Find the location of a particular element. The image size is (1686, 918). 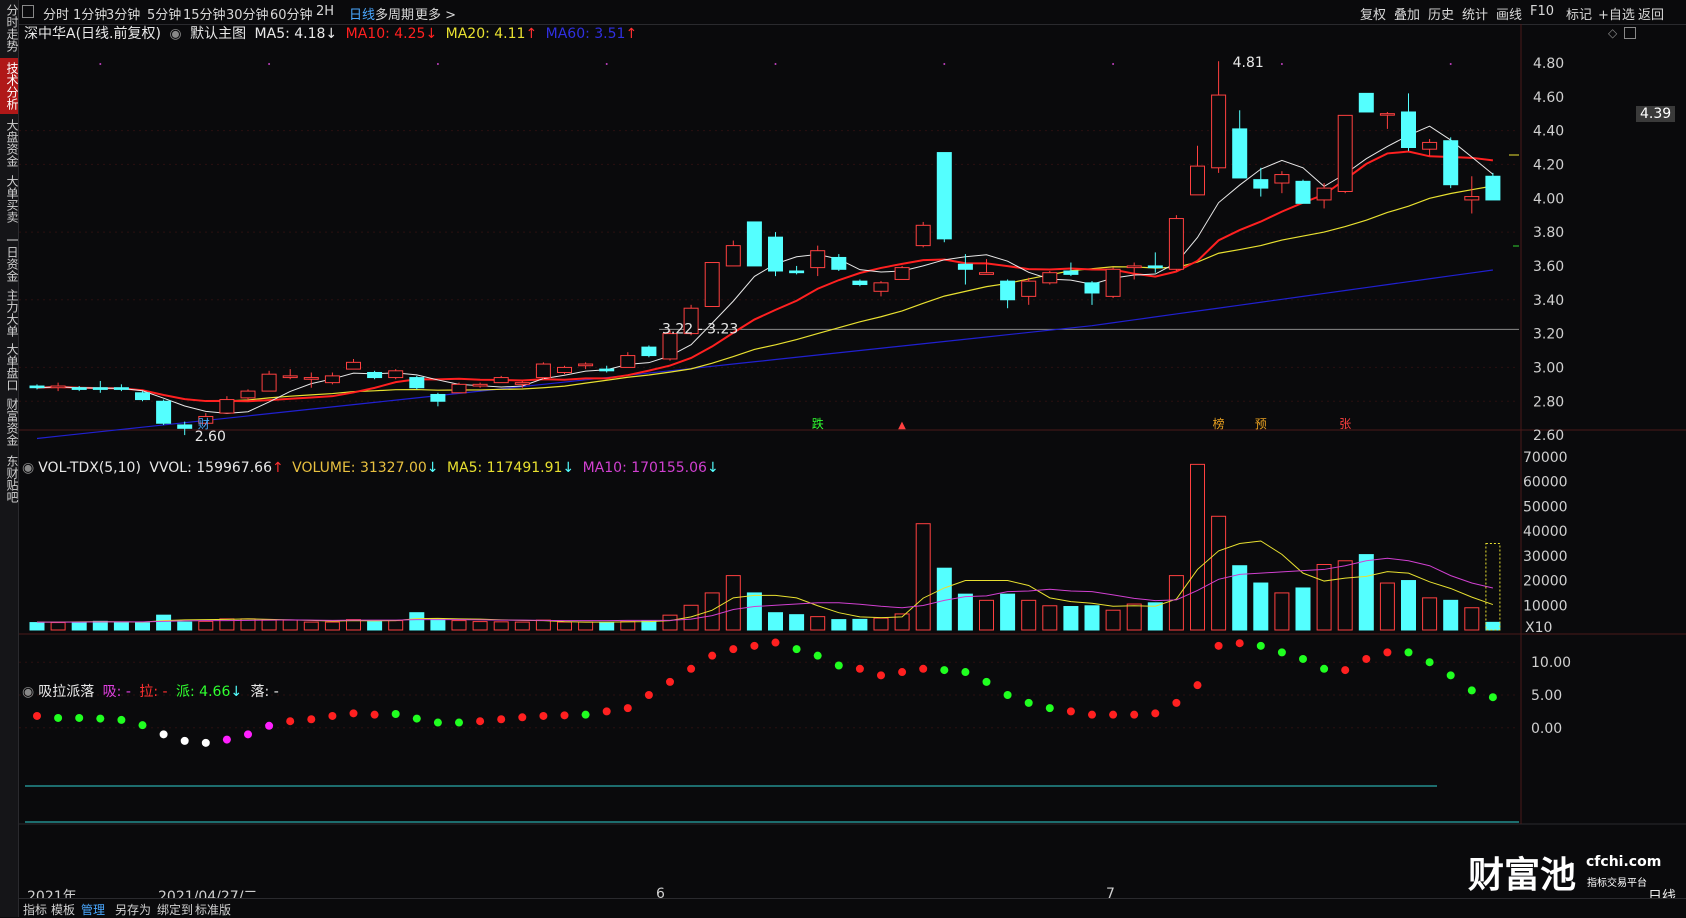

volume-arrow: ↓ is located at coordinates (432, 468).